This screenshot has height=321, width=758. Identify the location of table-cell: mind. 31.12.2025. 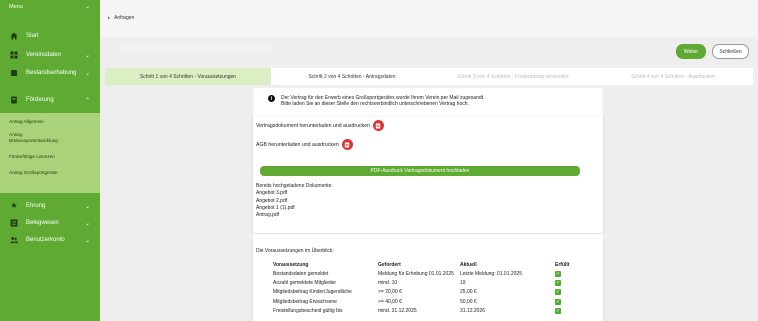
(397, 311).